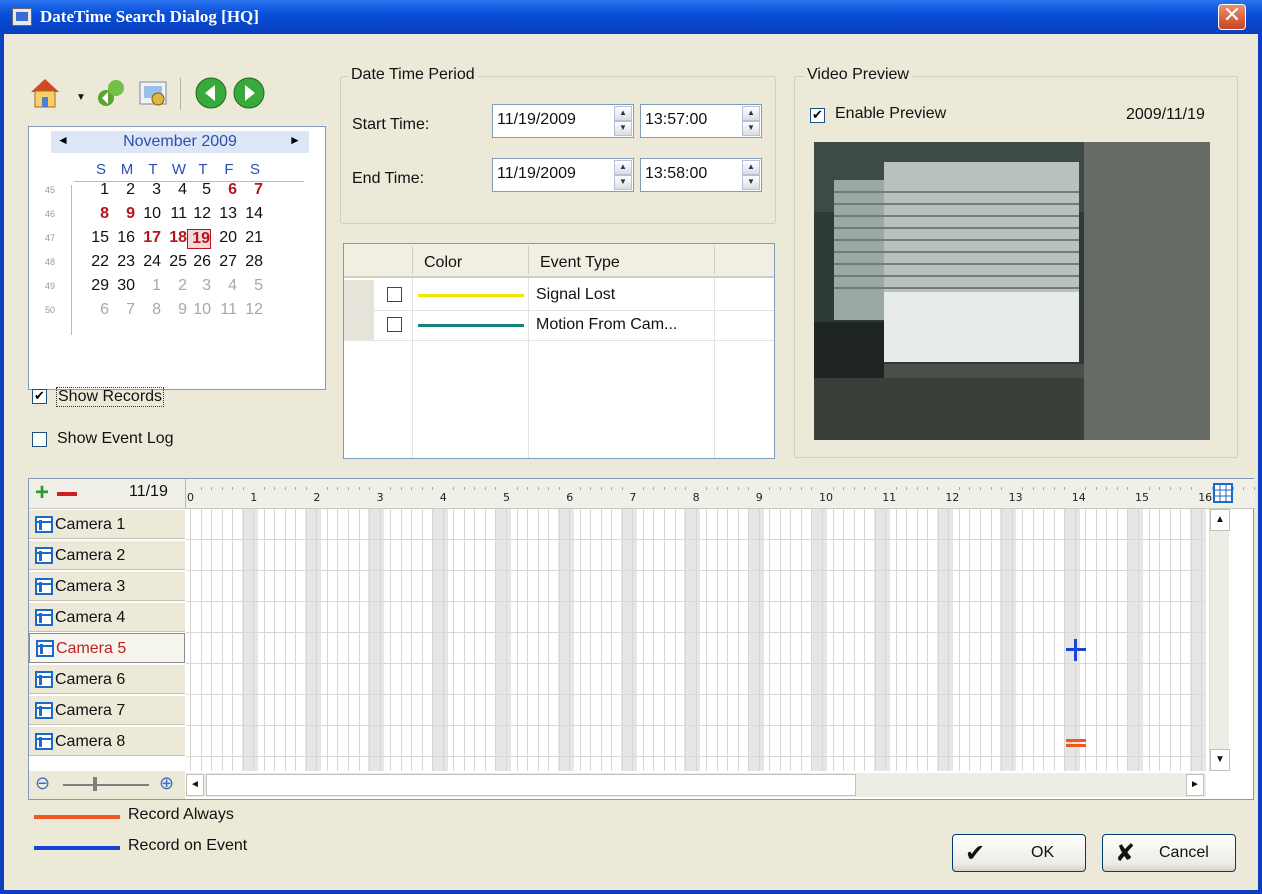  Describe the element at coordinates (166, 783) in the screenshot. I see `zoom-in-icon: ⊕` at that location.